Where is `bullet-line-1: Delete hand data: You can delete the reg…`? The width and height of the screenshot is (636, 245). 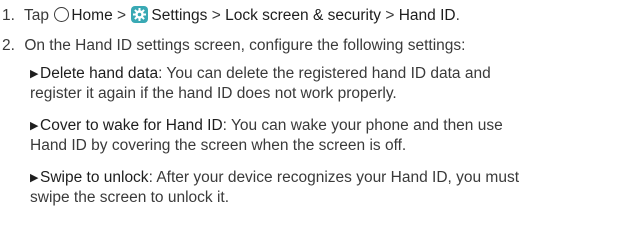
bullet-line-1: Delete hand data: You can delete the reg… is located at coordinates (330, 74).